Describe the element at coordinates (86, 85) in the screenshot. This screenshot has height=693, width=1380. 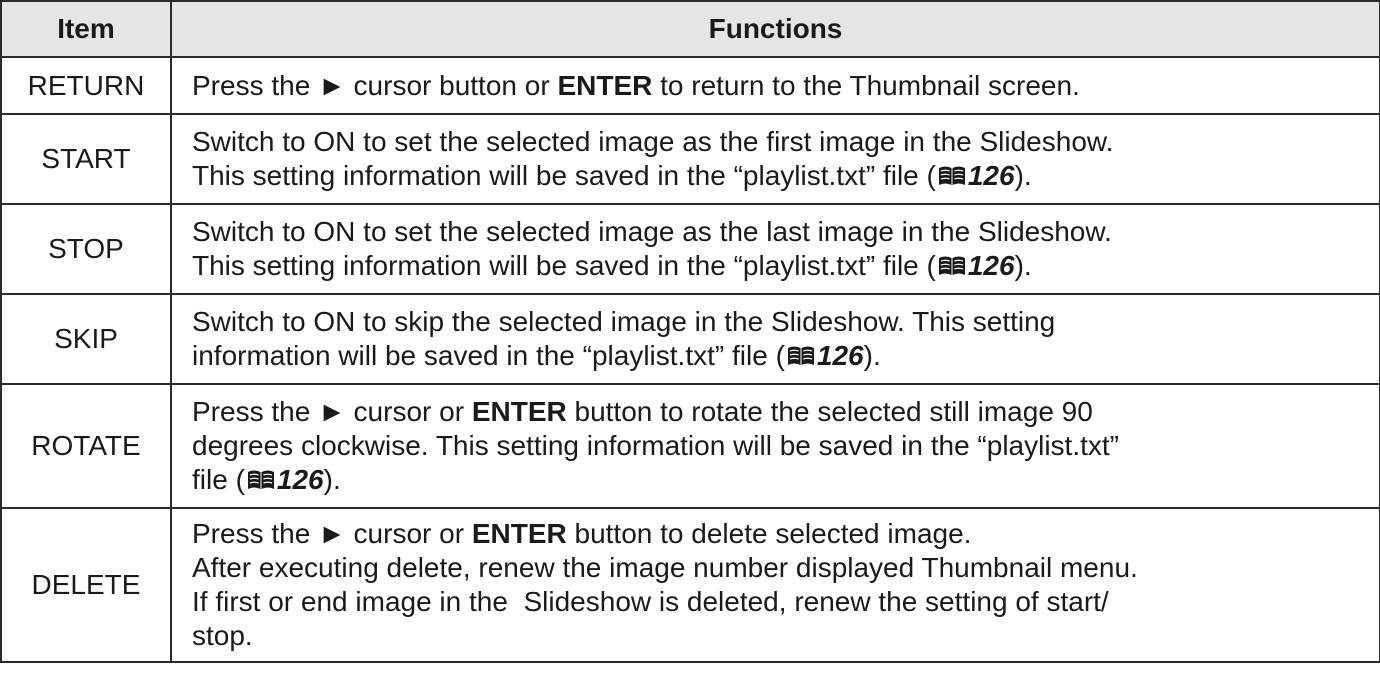
I see `item-name-return: RETURN` at that location.